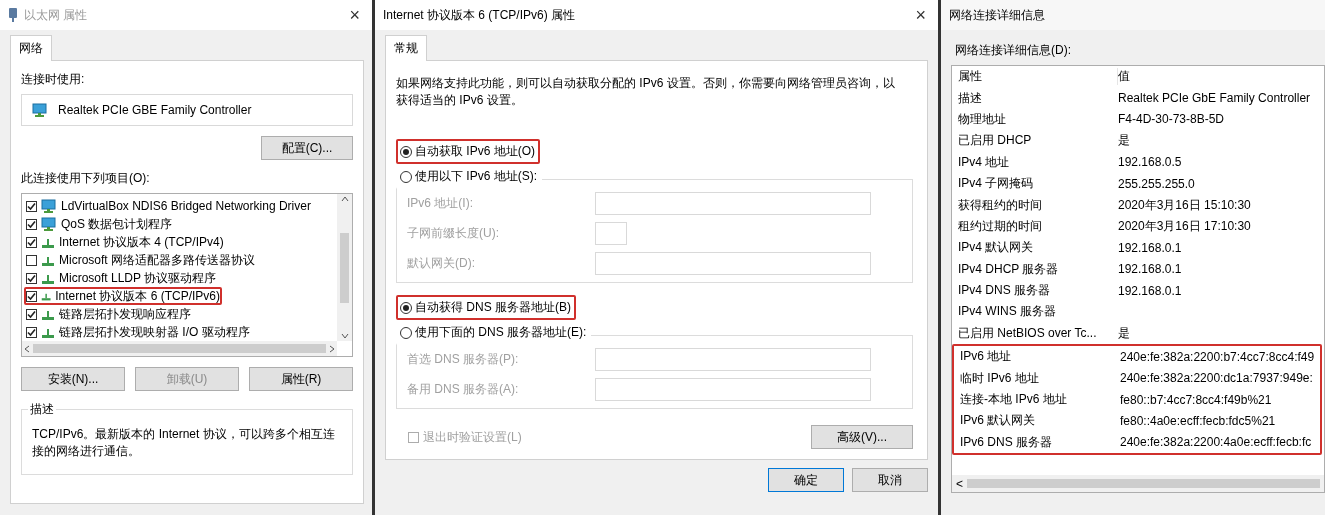 This screenshot has width=1325, height=515. I want to click on scroll-right-icon, so click(332, 348).